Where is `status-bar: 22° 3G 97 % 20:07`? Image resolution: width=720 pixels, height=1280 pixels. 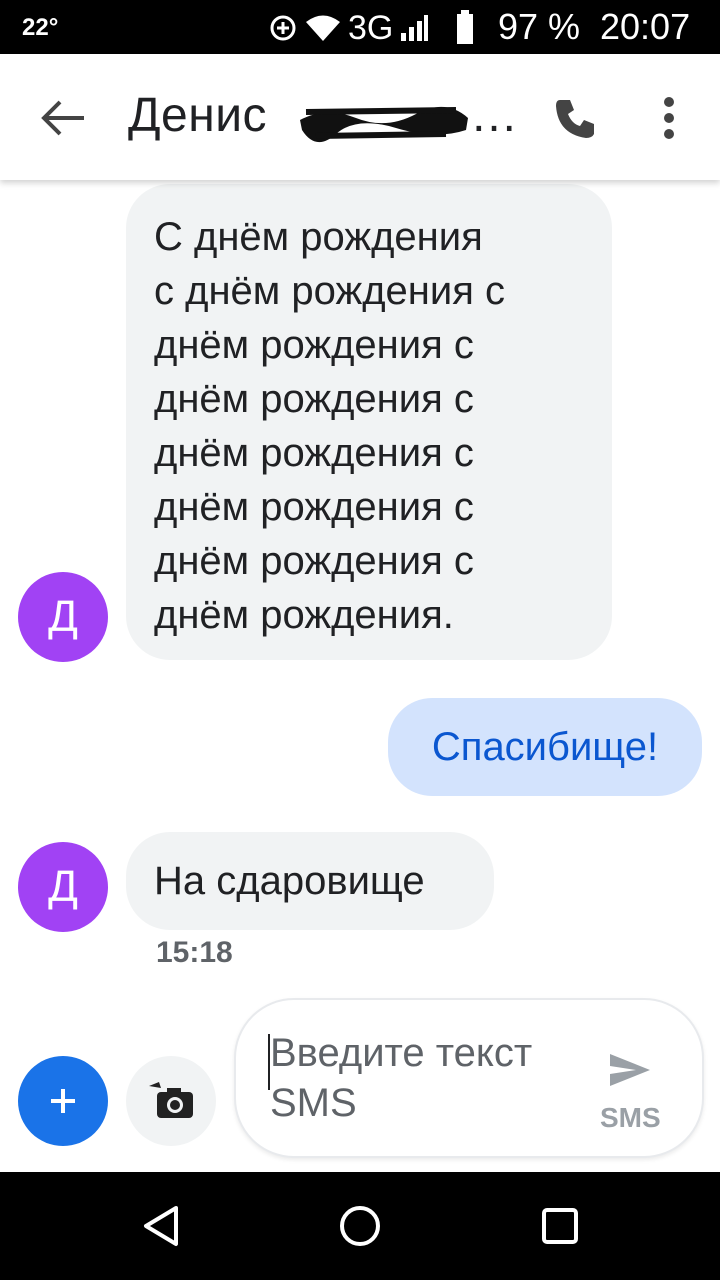 status-bar: 22° 3G 97 % 20:07 is located at coordinates (360, 27).